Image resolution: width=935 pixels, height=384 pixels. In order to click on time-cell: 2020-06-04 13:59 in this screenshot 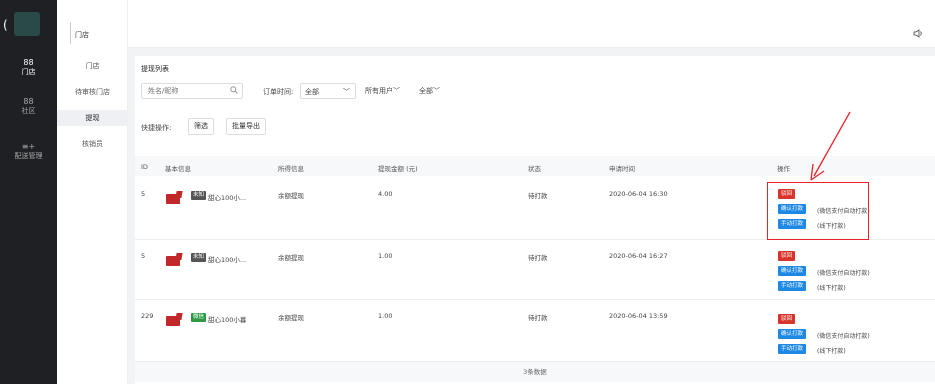, I will do `click(638, 316)`.